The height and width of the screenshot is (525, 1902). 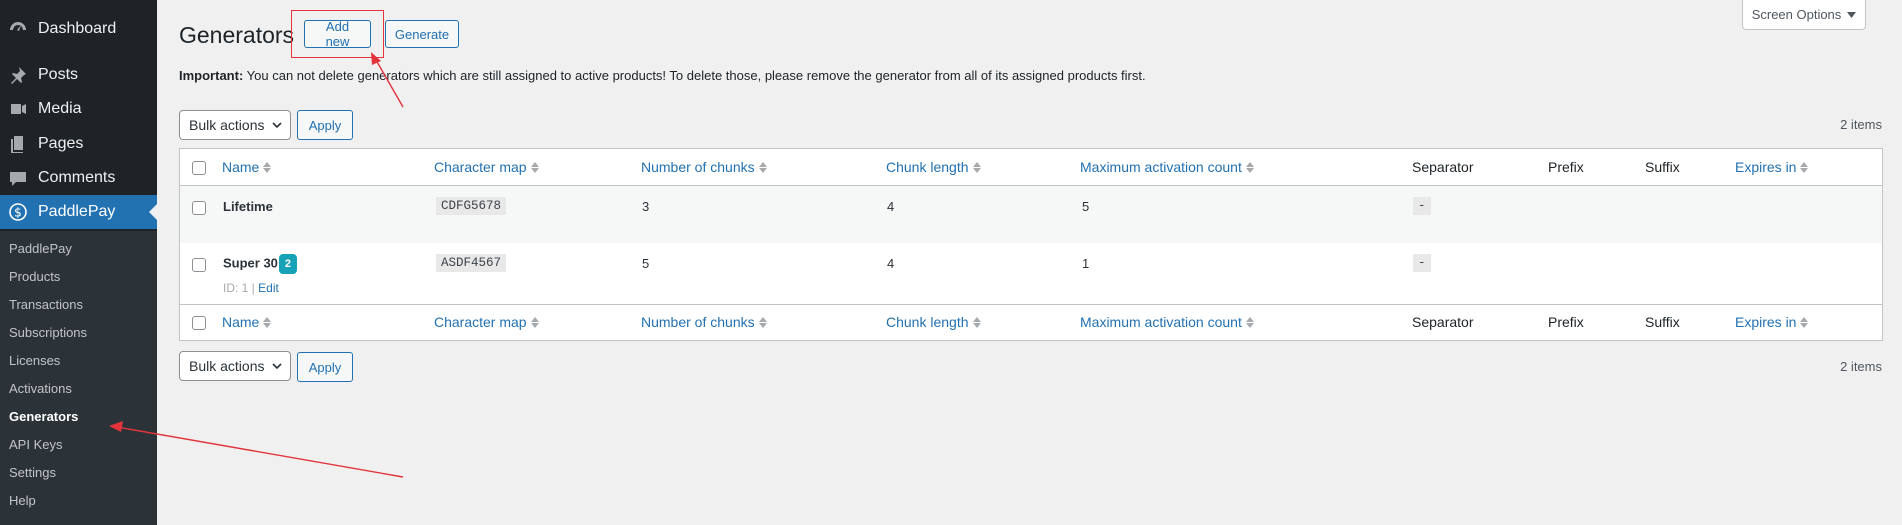 What do you see at coordinates (471, 206) in the screenshot?
I see `character-map-cell: CDFG5678` at bounding box center [471, 206].